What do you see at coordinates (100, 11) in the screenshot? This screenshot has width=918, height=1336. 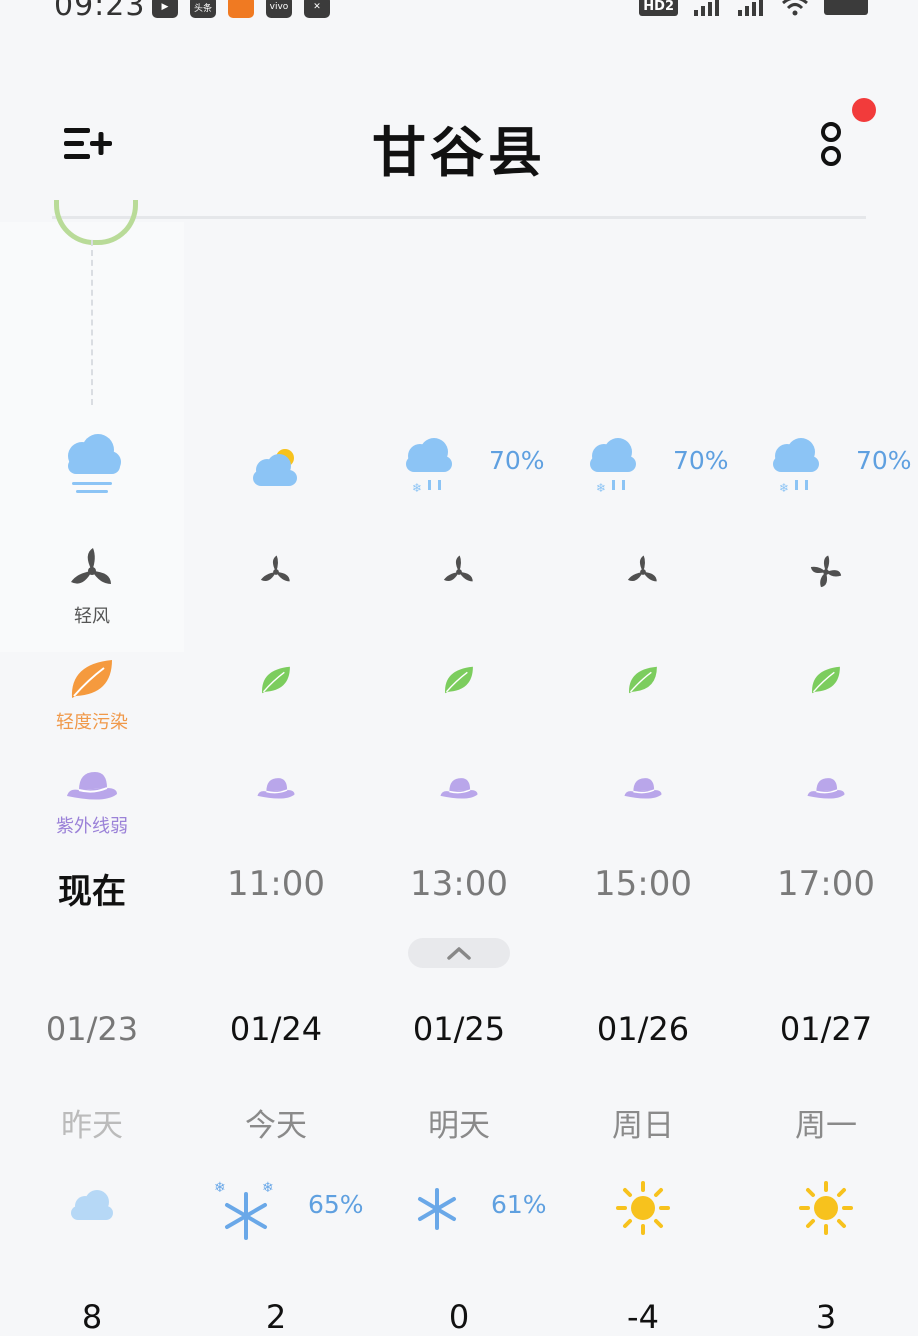 I see `status-time: 09:23` at bounding box center [100, 11].